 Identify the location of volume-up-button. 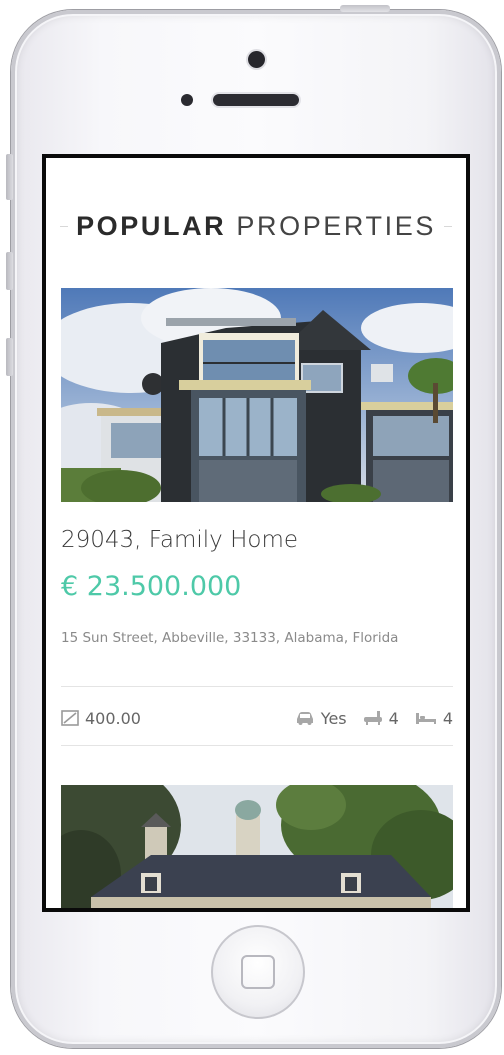
(9, 271).